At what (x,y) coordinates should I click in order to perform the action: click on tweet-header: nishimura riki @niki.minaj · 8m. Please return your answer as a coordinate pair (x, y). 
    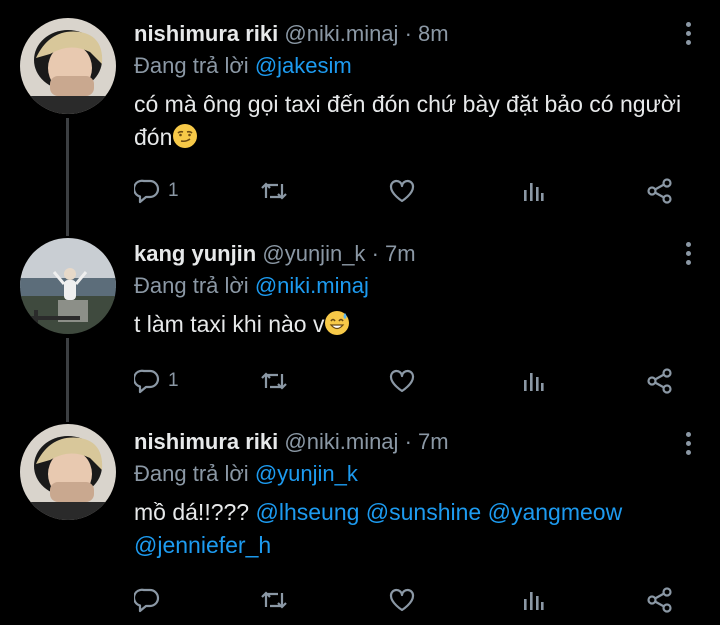
    Looking at the image, I should click on (417, 34).